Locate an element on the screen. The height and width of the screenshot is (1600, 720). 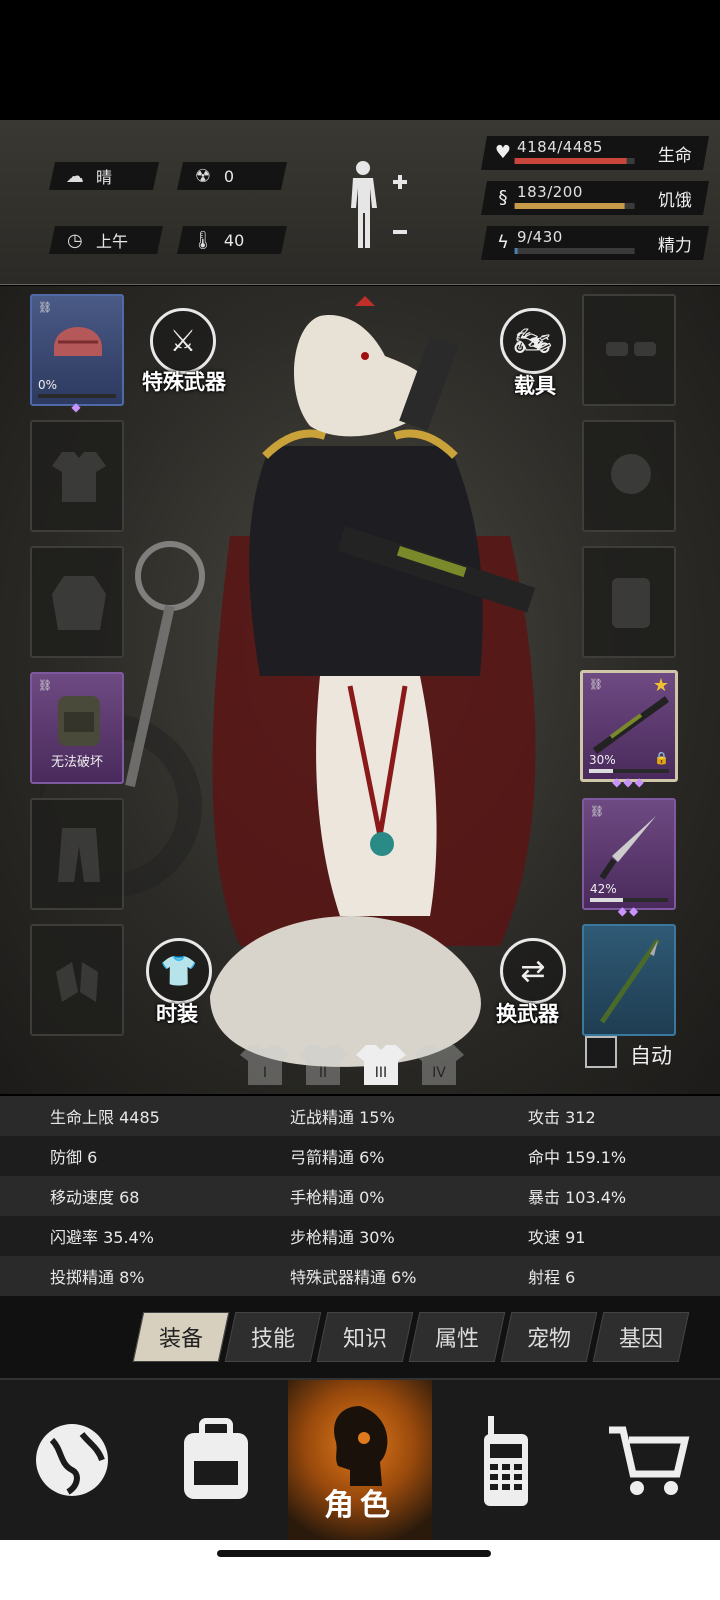
tab-knowledge: 知识 is located at coordinates (365, 1337).